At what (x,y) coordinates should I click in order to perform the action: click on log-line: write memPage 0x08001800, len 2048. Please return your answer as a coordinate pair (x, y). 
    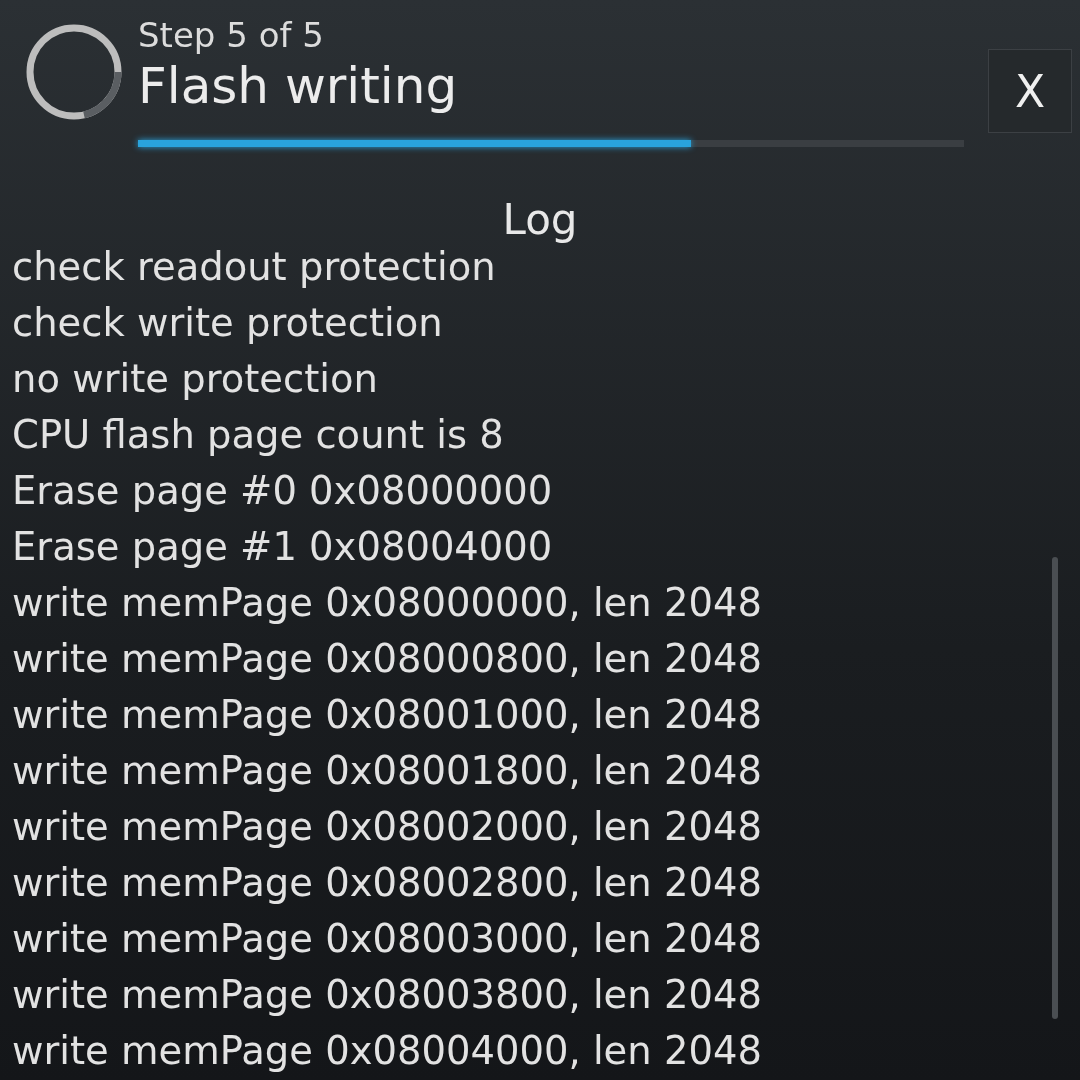
    Looking at the image, I should click on (387, 771).